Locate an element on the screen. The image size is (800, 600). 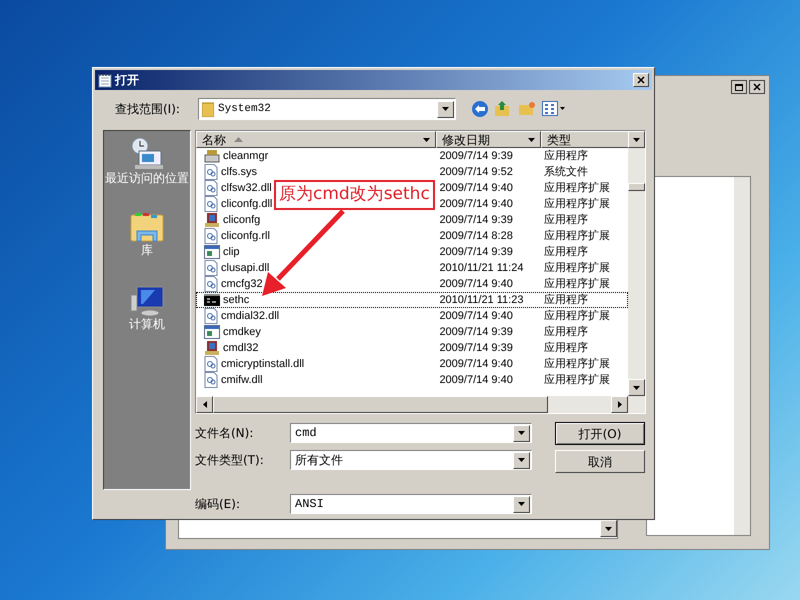
file-name: clfs.sys is located at coordinates (239, 172).